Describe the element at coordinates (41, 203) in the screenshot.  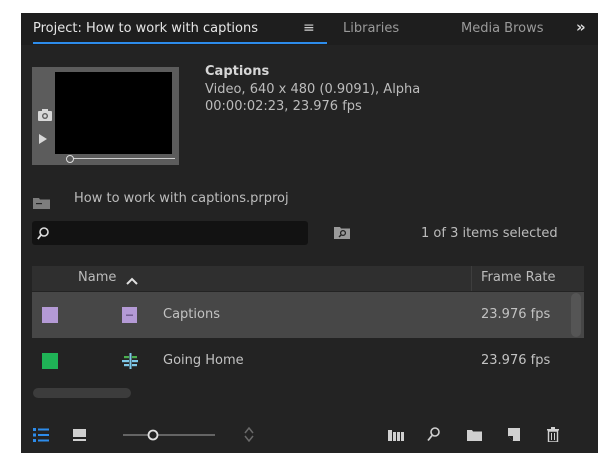
I see `bin-icon` at that location.